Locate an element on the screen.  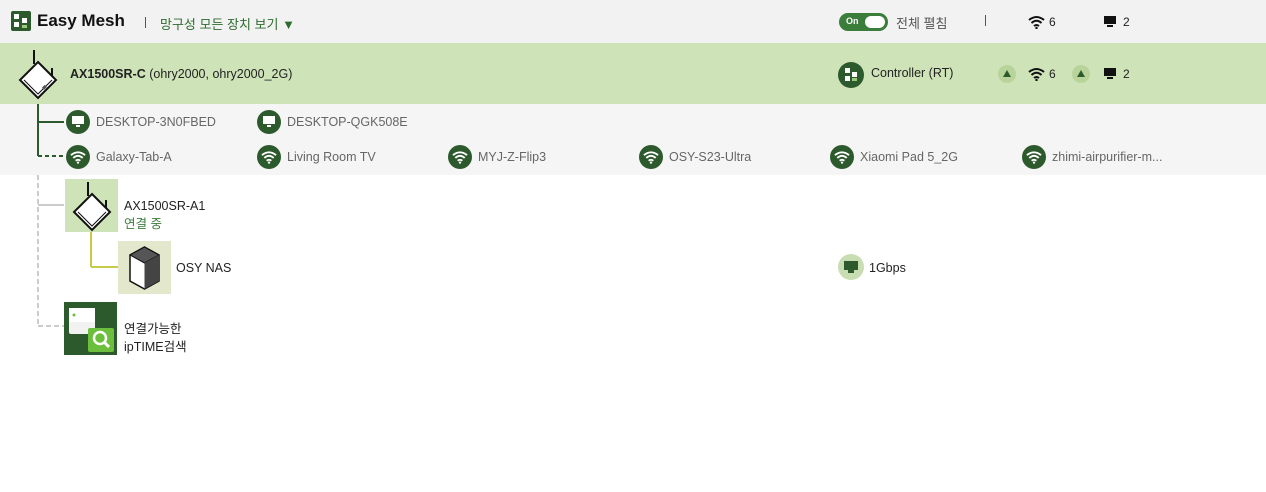
app-title: Easy Mesh is located at coordinates (81, 20).